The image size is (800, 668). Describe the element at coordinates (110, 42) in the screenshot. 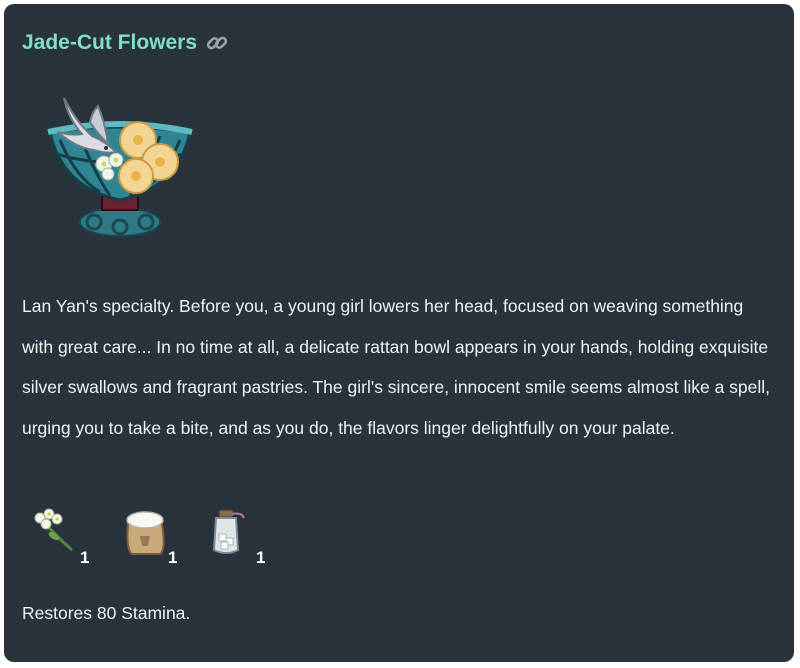

I see `recipe-title: Jade-Cut Flowers` at that location.